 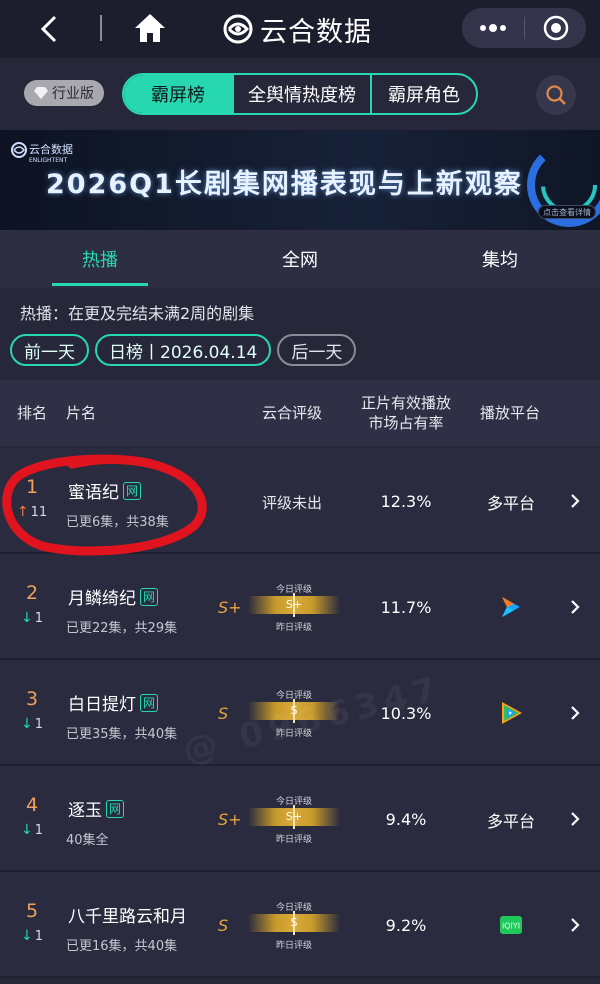 What do you see at coordinates (87, 840) in the screenshot?
I see `episode-info: 40集全` at bounding box center [87, 840].